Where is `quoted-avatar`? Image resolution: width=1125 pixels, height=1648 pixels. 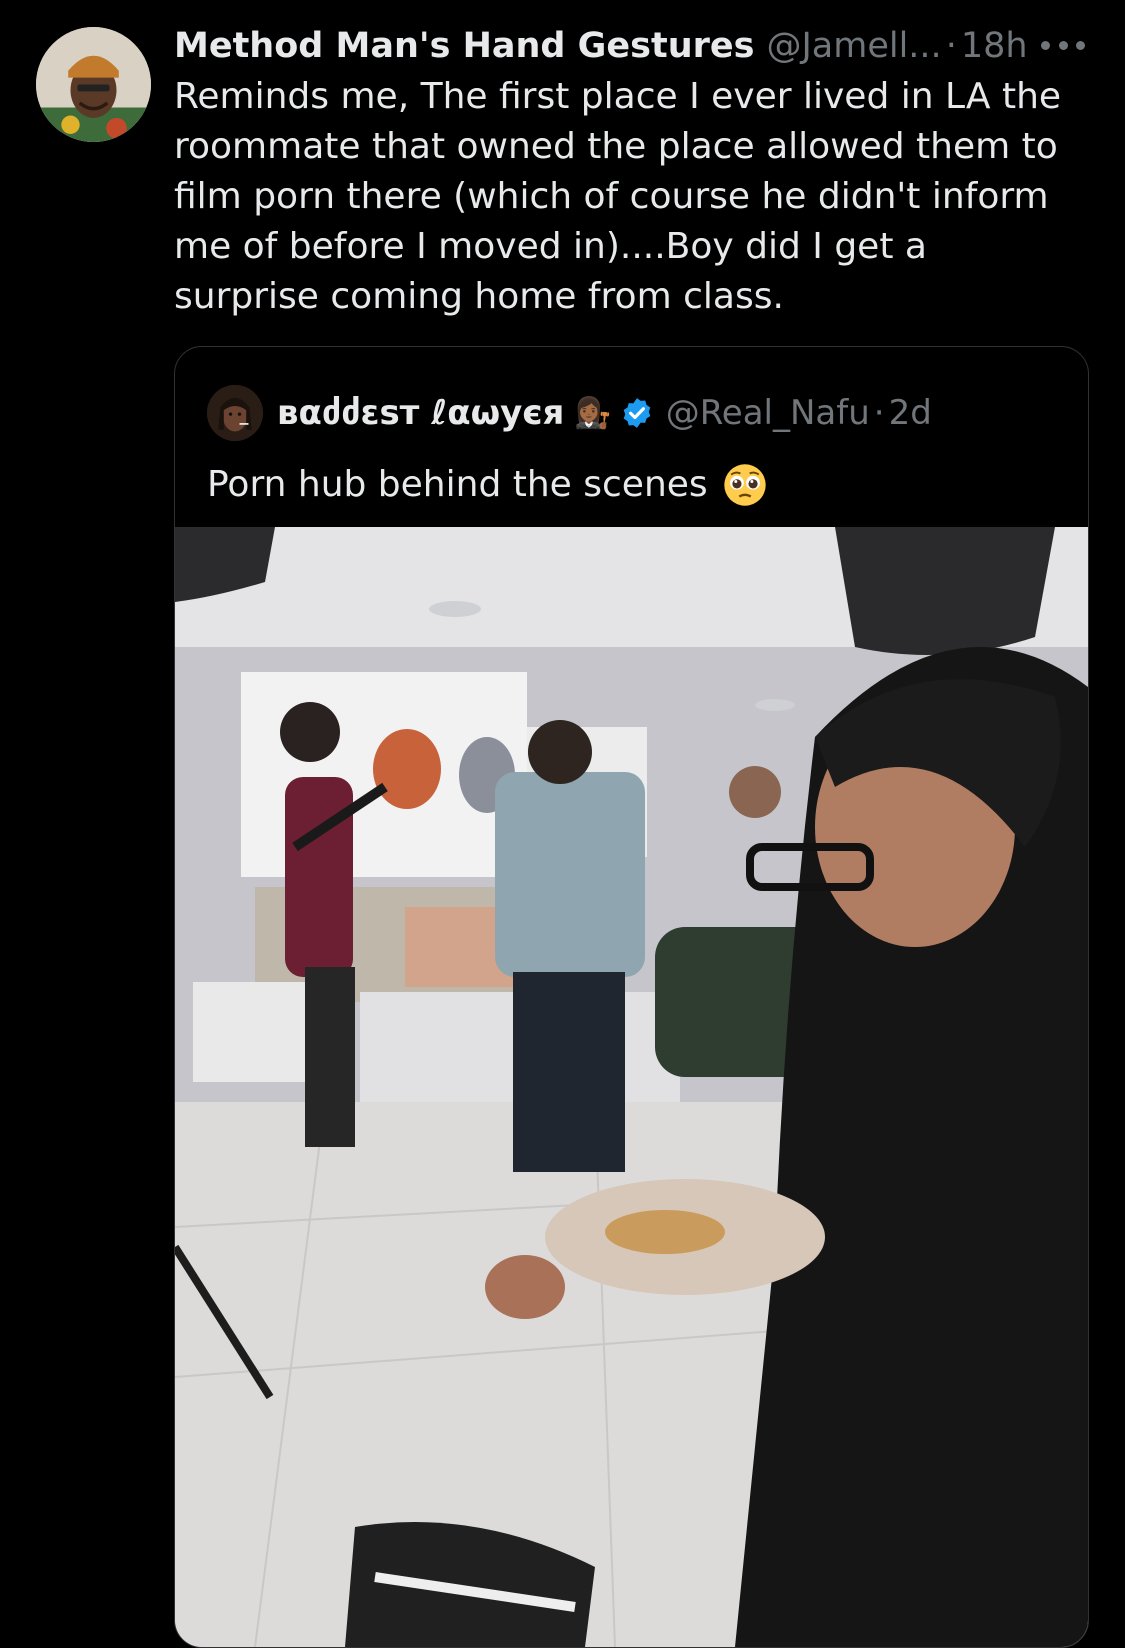
quoted-avatar is located at coordinates (235, 413).